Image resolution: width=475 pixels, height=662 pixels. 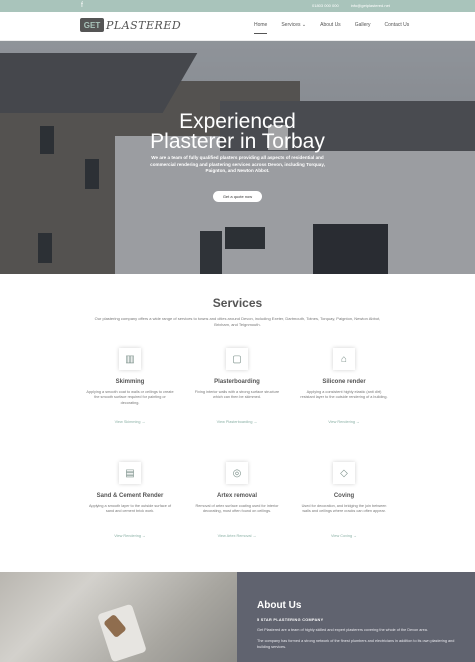 What do you see at coordinates (279, 605) in the screenshot?
I see `about-title: About Us` at bounding box center [279, 605].